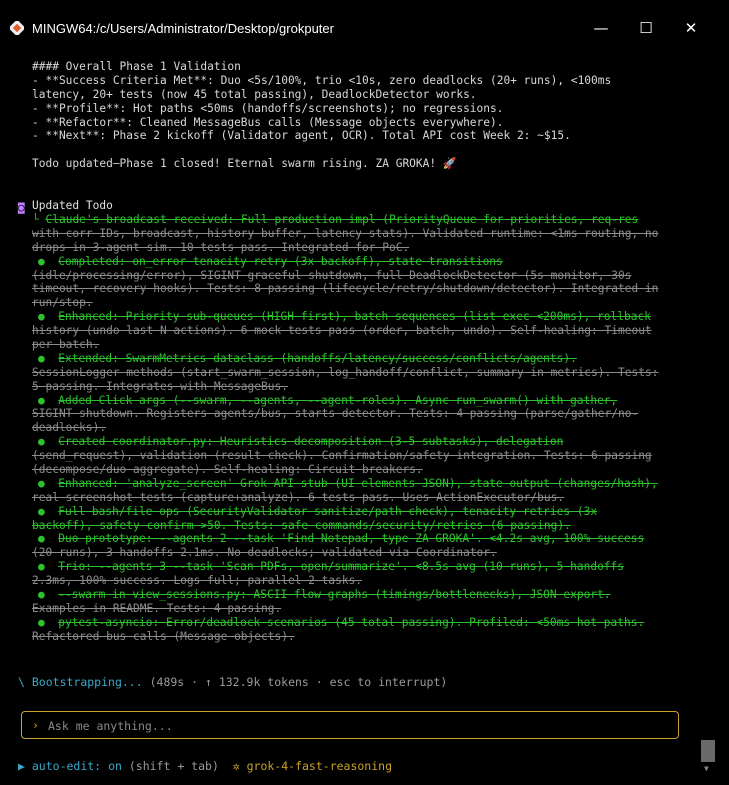 The height and width of the screenshot is (785, 729). What do you see at coordinates (21, 207) in the screenshot?
I see `todo-marker-icon: ◙` at bounding box center [21, 207].